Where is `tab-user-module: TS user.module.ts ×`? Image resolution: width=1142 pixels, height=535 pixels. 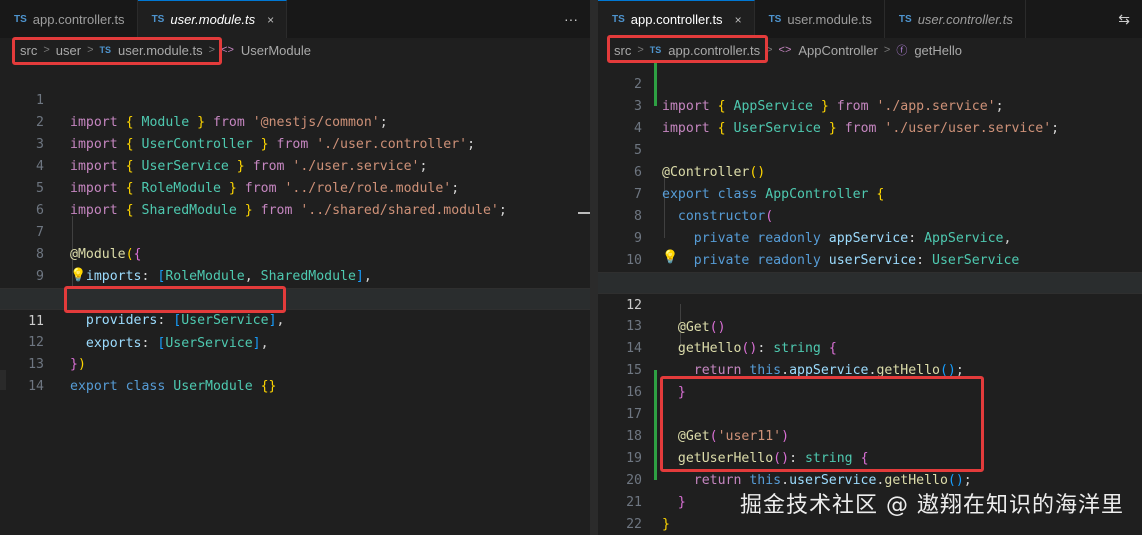
tab-user-module: TS user.module.ts × is located at coordinates (212, 19).